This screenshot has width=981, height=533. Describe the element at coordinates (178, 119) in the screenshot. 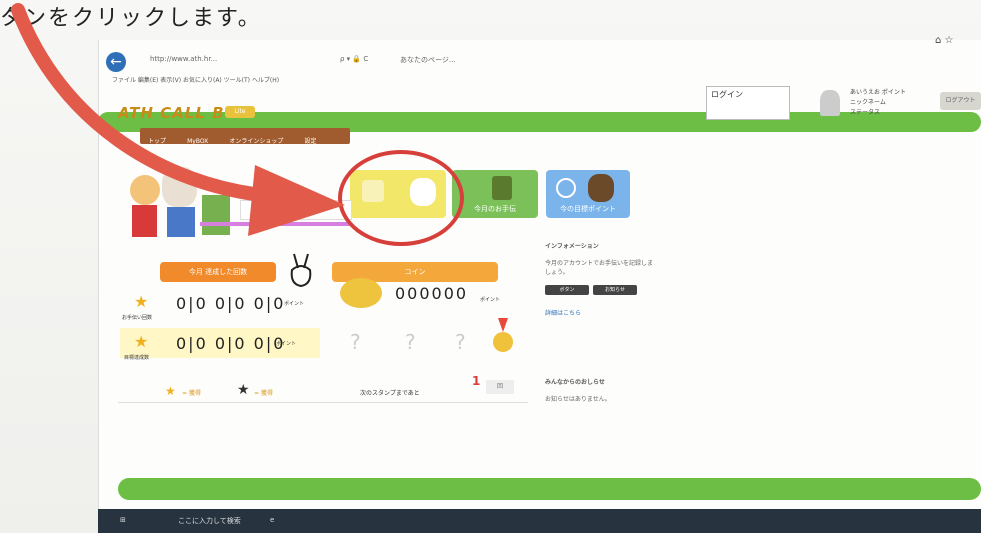

I see `red-arrow-annotation` at that location.